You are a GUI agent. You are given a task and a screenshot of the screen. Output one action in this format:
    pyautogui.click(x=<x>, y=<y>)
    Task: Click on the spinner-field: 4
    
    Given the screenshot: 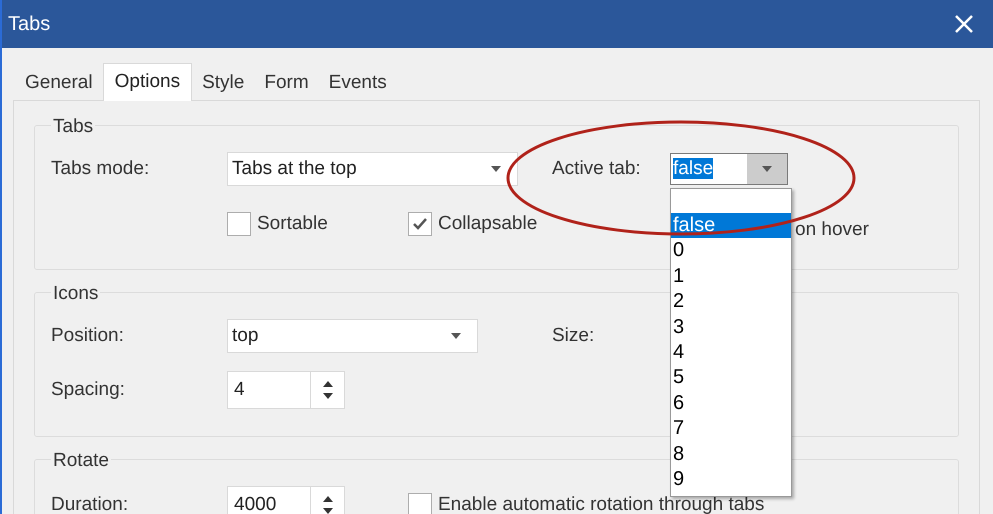 What is the action you would take?
    pyautogui.click(x=286, y=390)
    